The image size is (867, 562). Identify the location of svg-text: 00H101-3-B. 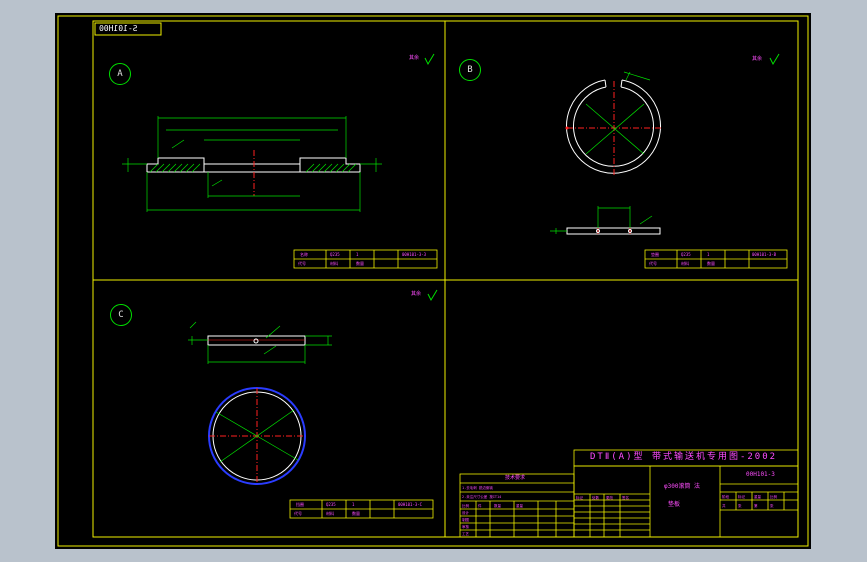
(764, 254).